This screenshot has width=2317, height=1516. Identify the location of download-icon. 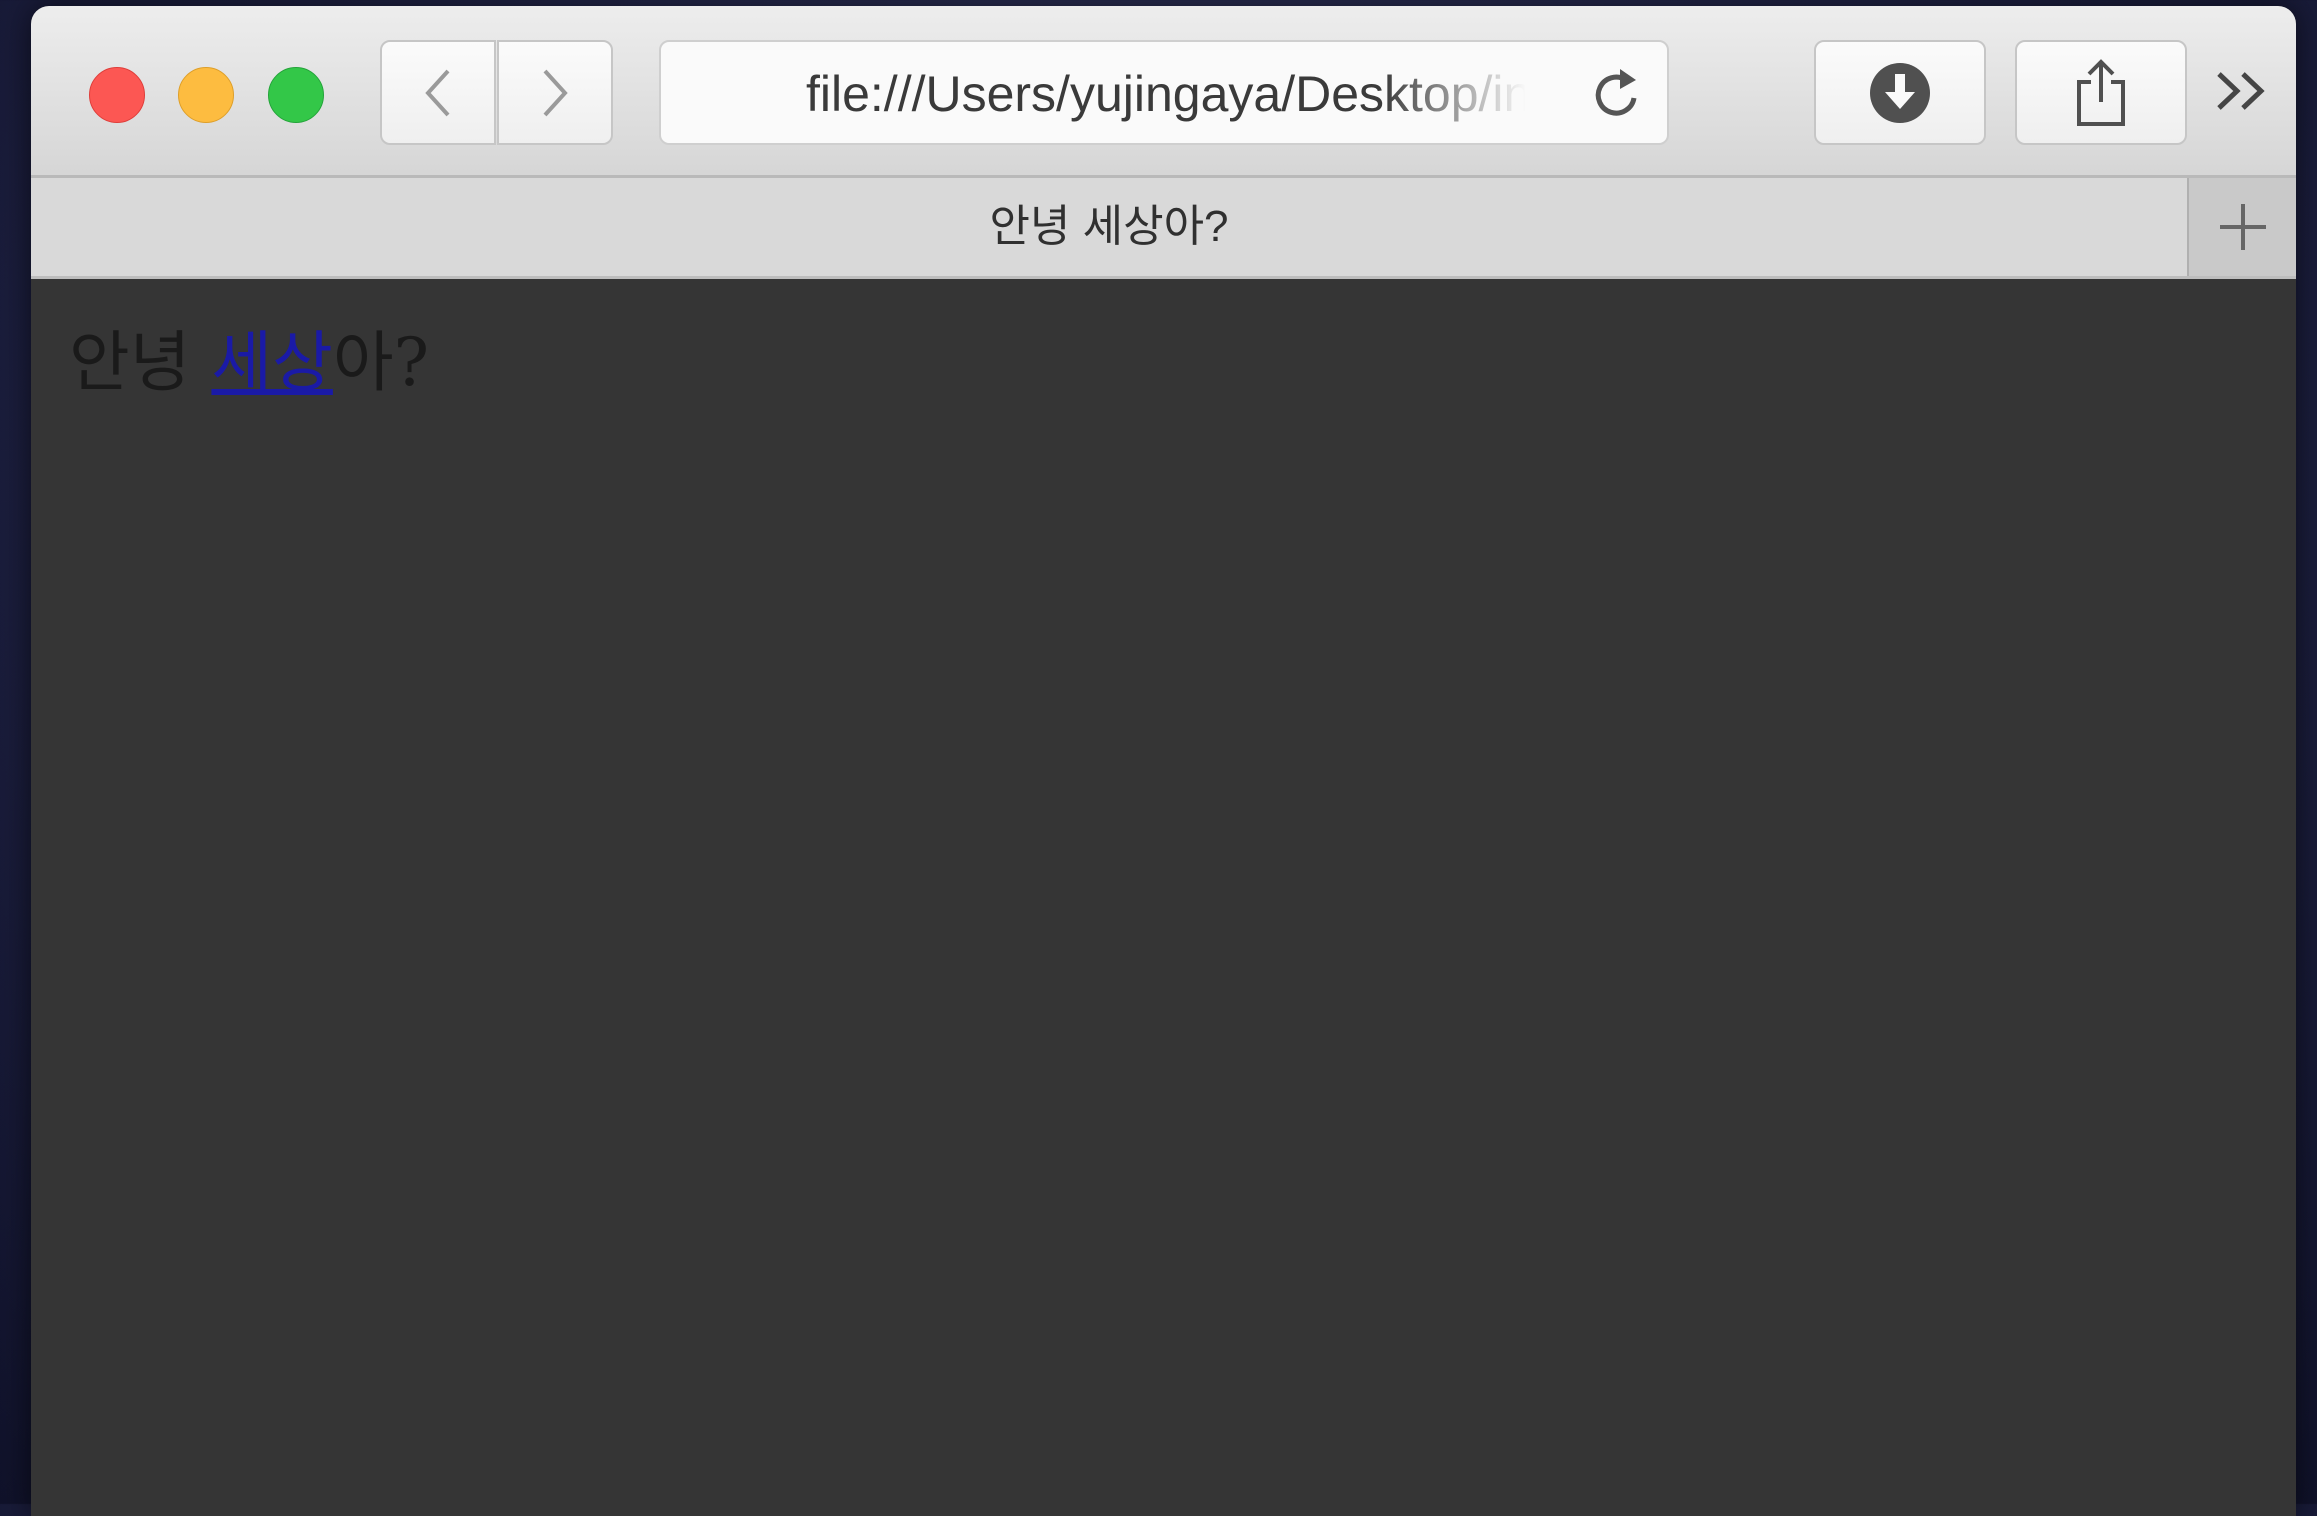
(1900, 92).